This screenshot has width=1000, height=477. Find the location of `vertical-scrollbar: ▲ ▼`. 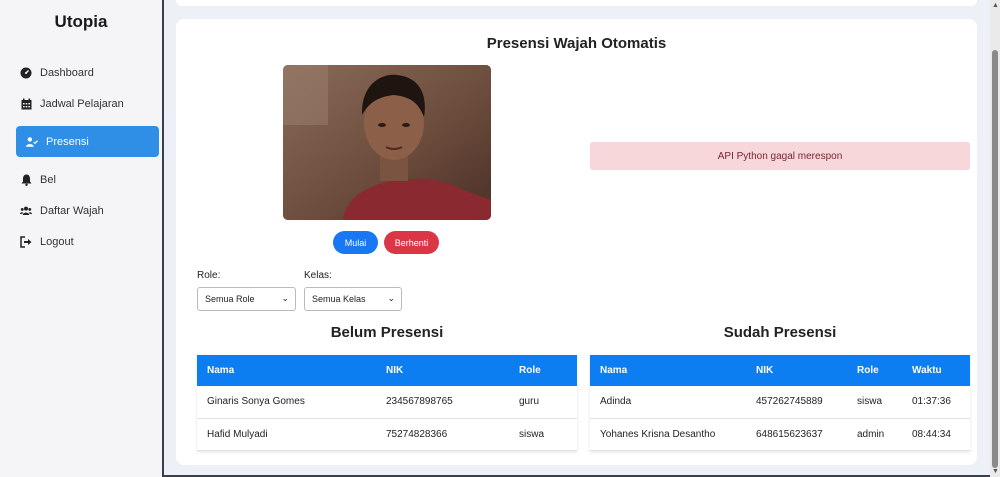

vertical-scrollbar: ▲ ▼ is located at coordinates (995, 238).